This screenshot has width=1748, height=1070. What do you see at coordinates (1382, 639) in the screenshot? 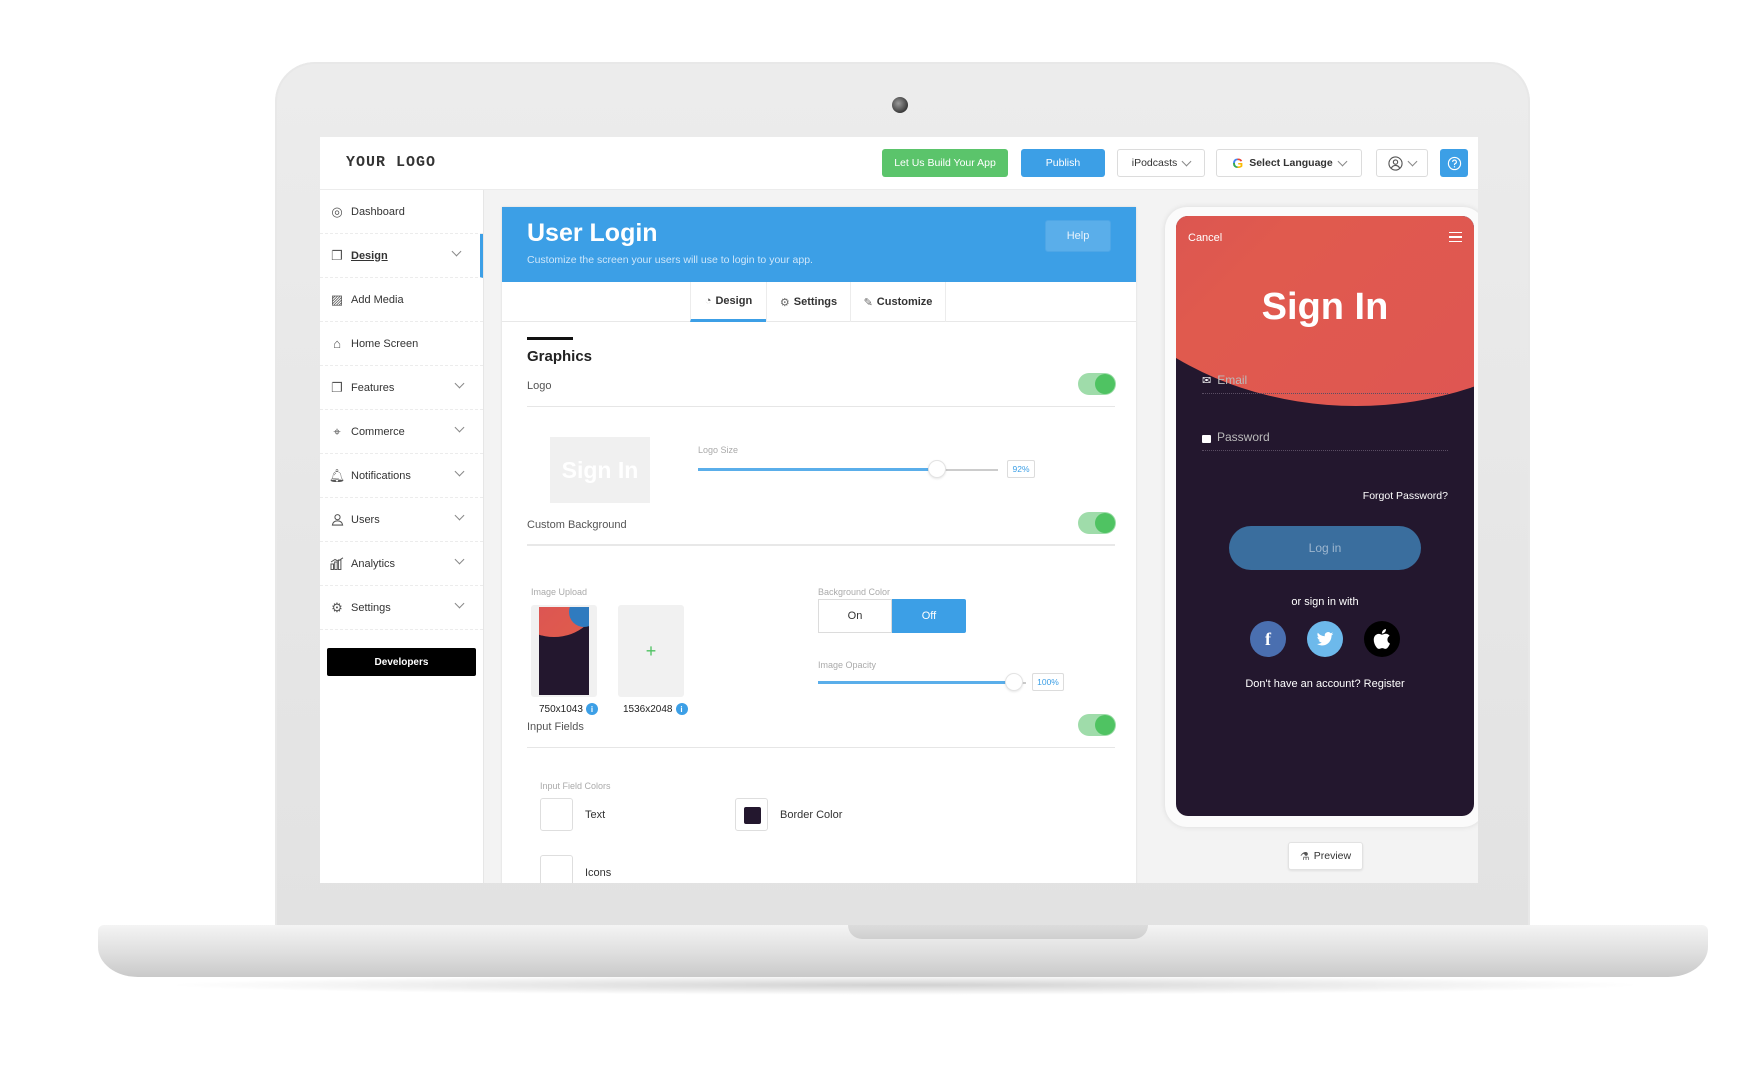
I see `apple-icon` at bounding box center [1382, 639].